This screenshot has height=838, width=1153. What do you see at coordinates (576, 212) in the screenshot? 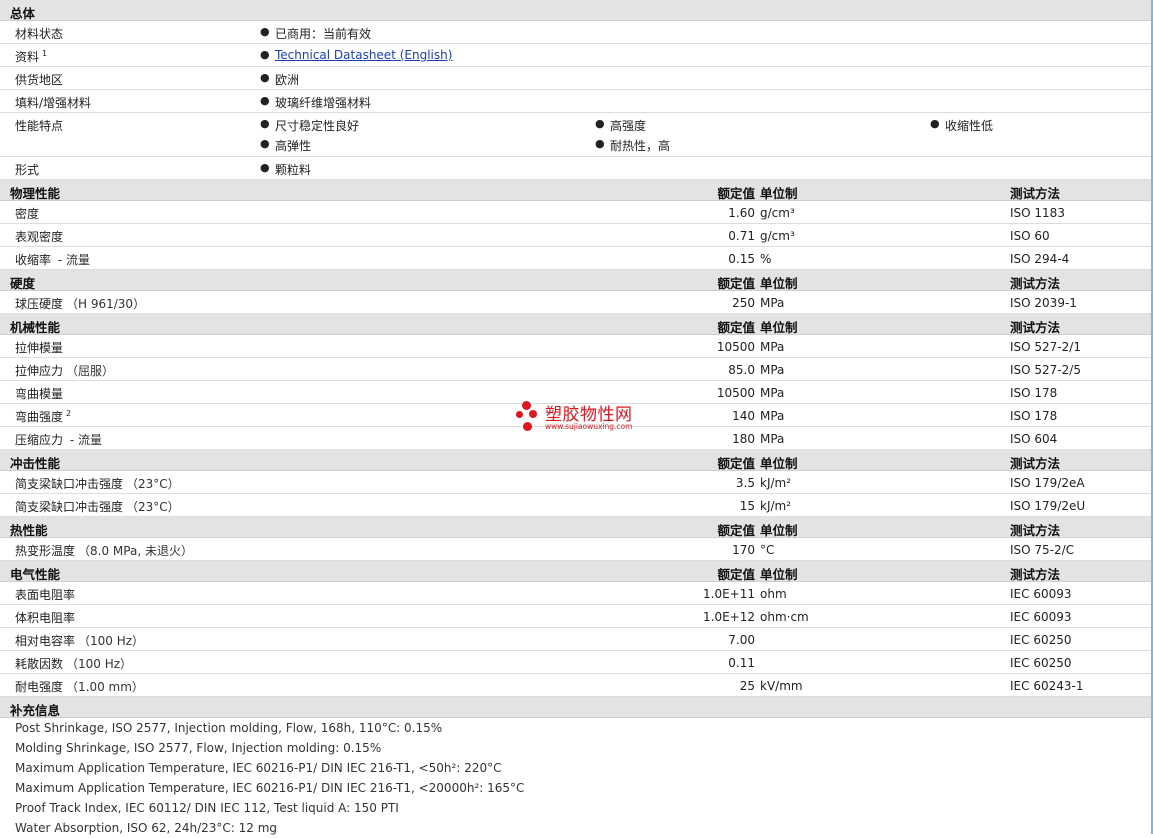
I see `property-row: 密度 1.60 g/cm³ ISO 1183` at bounding box center [576, 212].